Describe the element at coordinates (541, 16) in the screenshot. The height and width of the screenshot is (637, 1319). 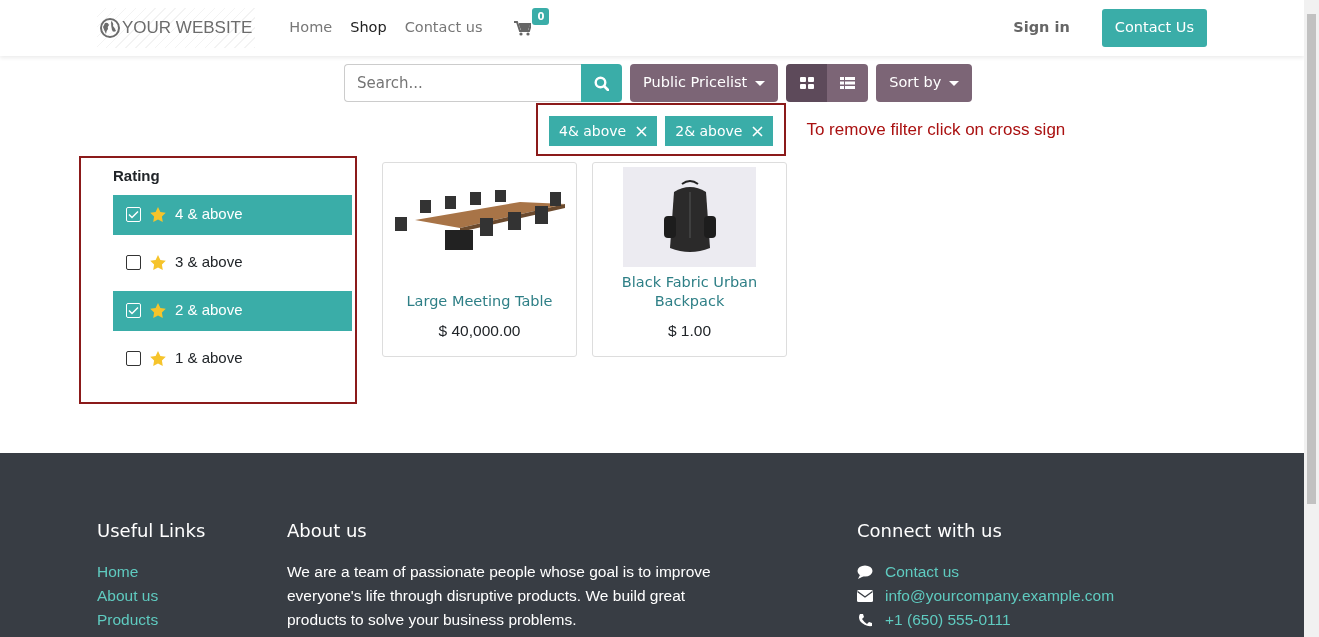
I see `cart-count-badge: 0` at that location.